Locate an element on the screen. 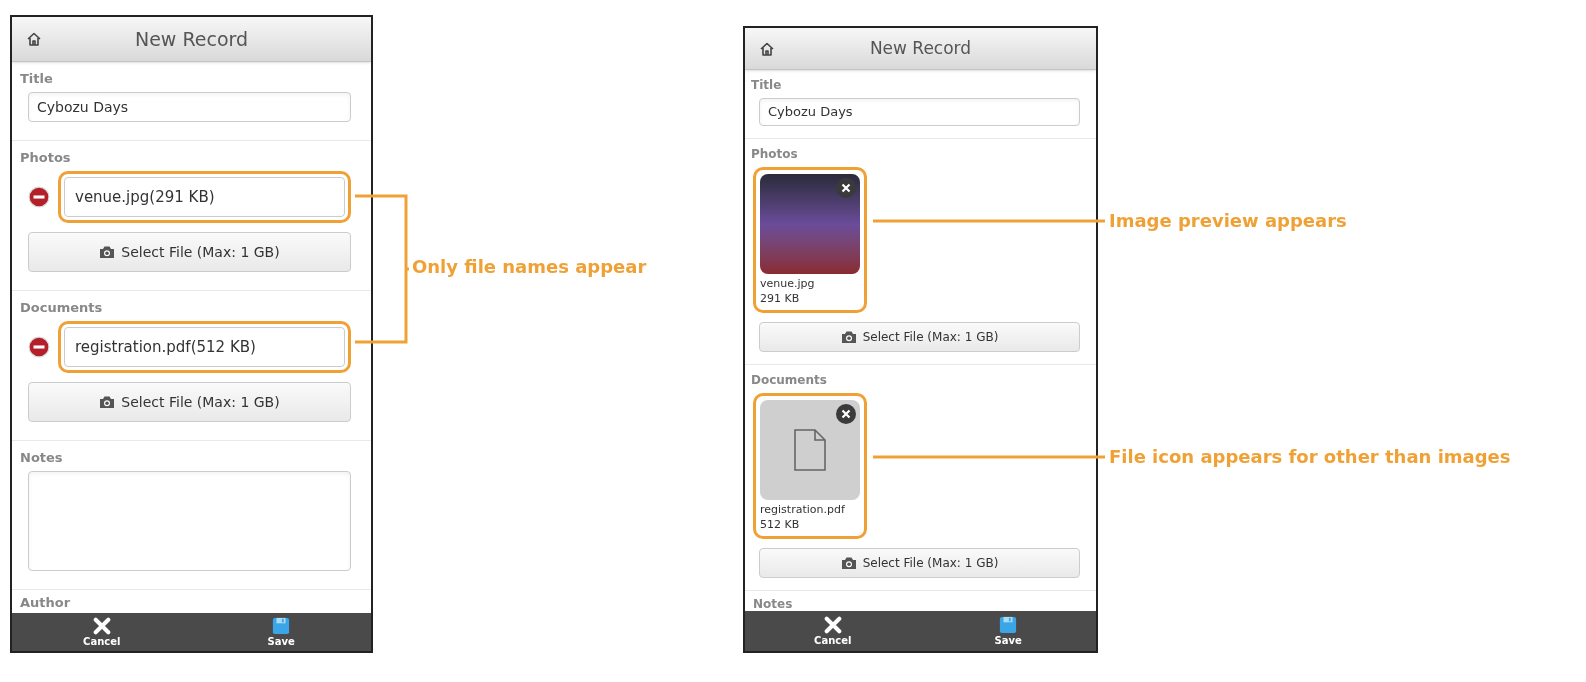 The height and width of the screenshot is (682, 1586). file-size: 512 KB is located at coordinates (780, 524).